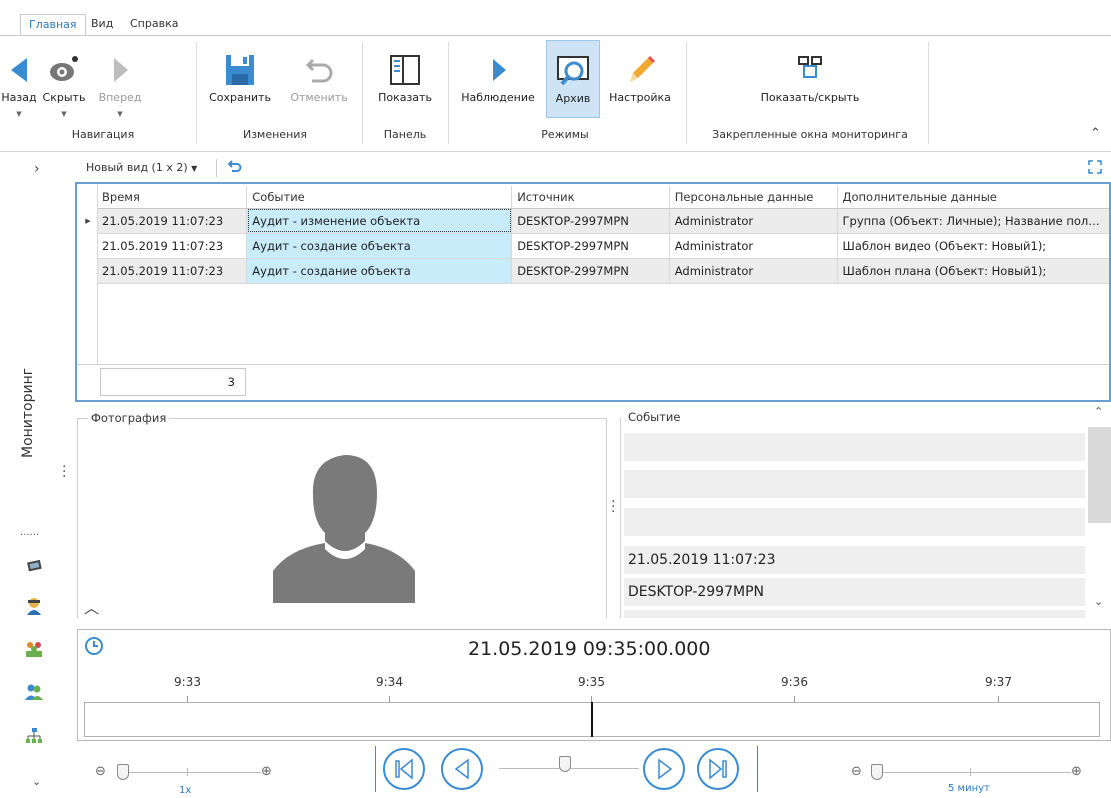 The height and width of the screenshot is (798, 1111). I want to click on operator-icon, so click(34, 606).